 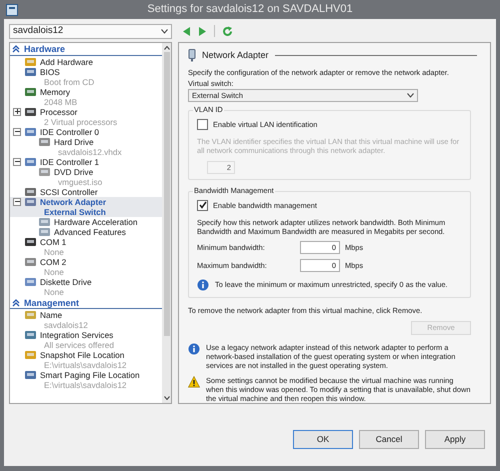 I want to click on item-label: IDE Controller 1, so click(x=70, y=161).